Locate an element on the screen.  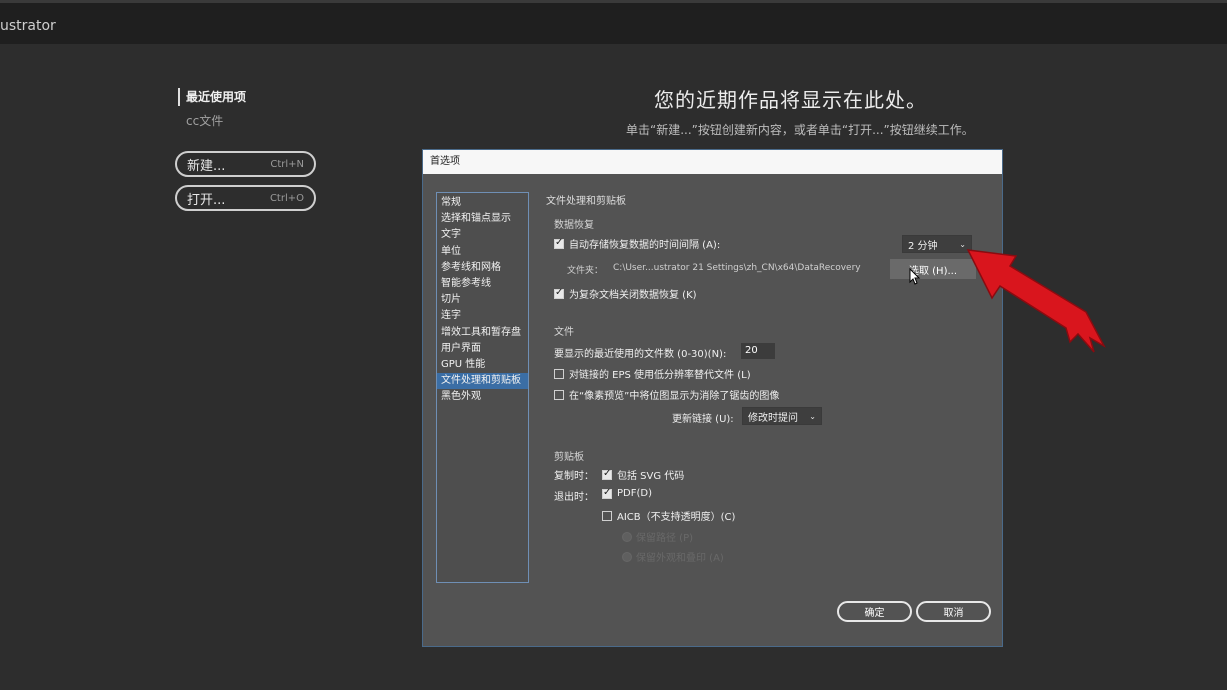
aicb-checkbox is located at coordinates (607, 515).